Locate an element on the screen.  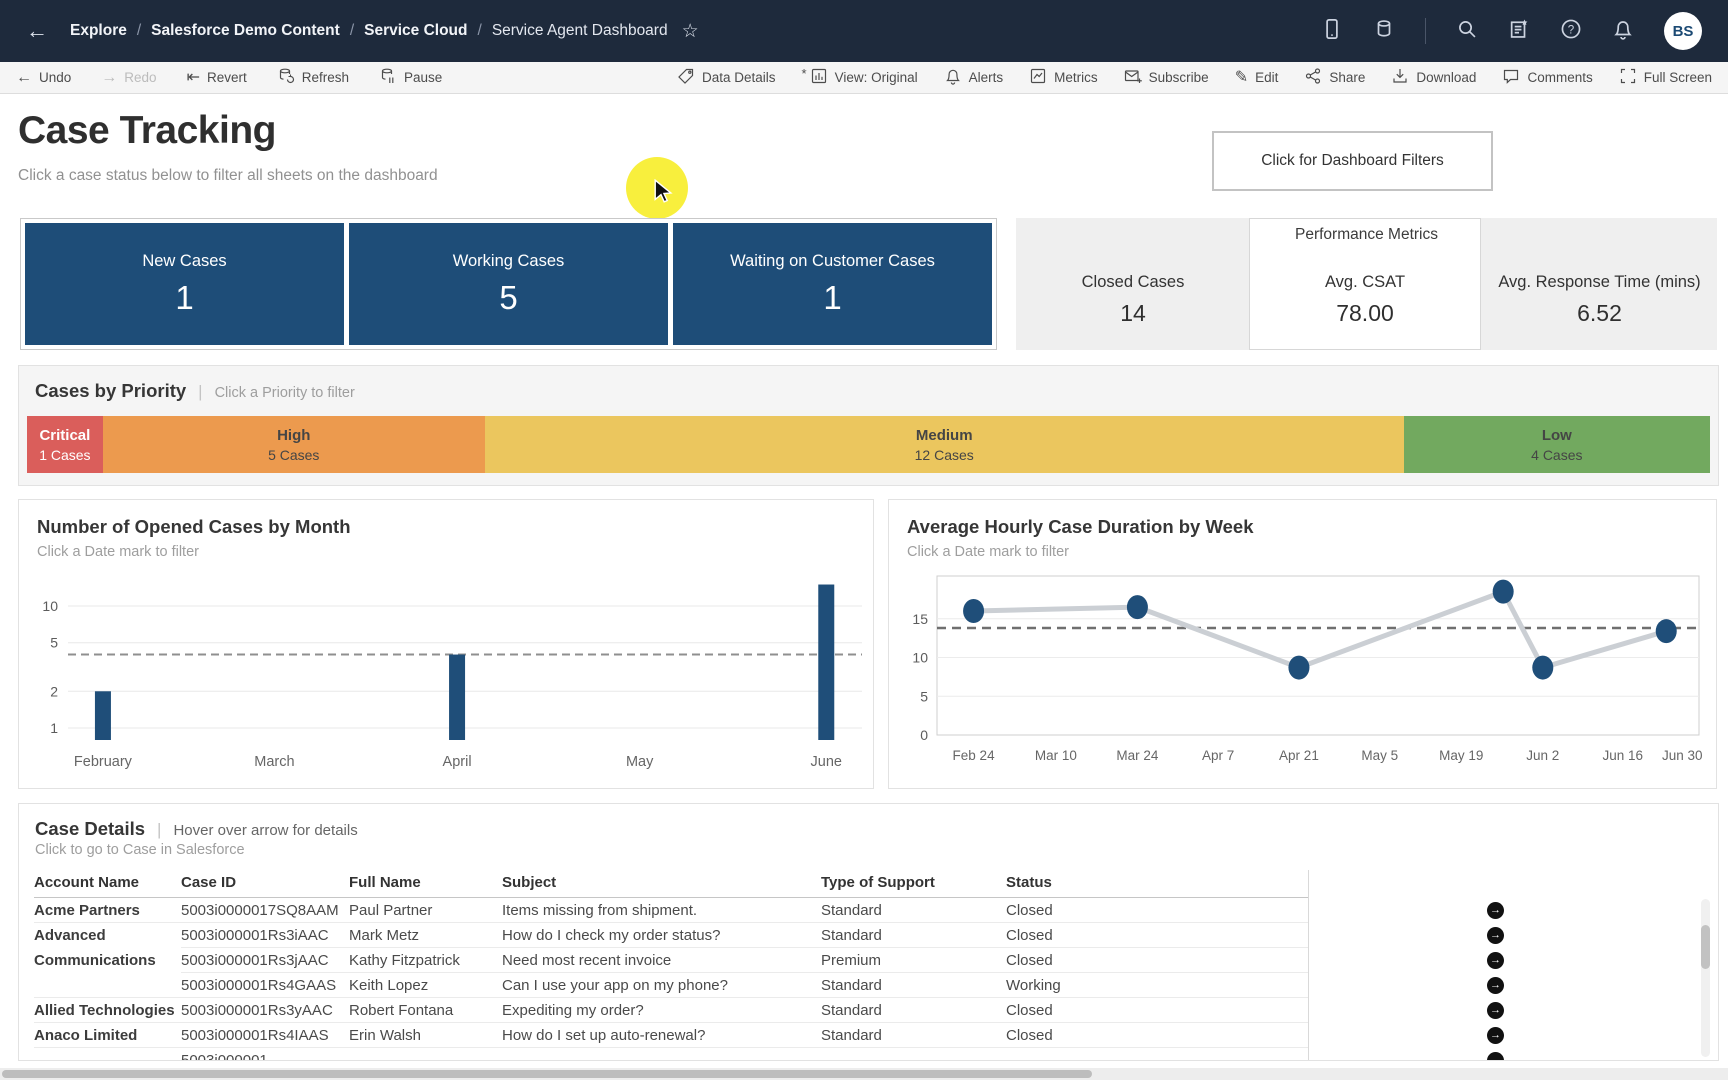
svg-text: Apr 7 is located at coordinates (1218, 755).